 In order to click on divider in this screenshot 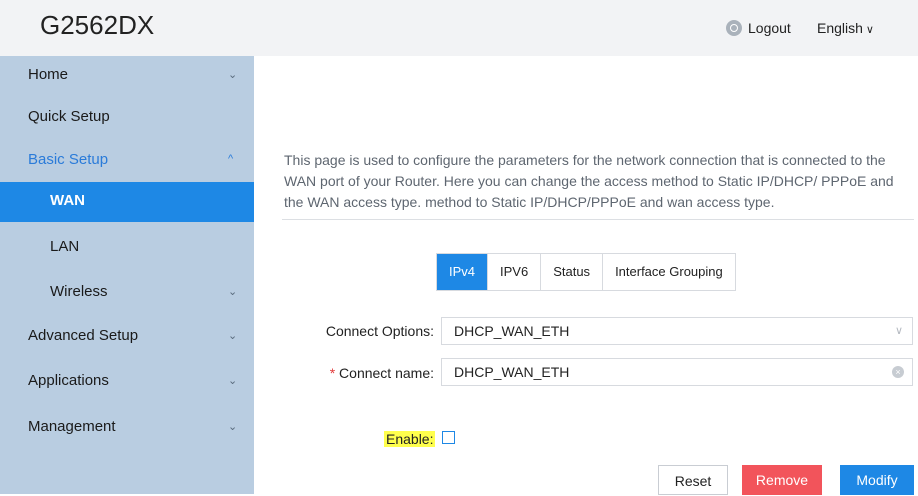, I will do `click(598, 219)`.